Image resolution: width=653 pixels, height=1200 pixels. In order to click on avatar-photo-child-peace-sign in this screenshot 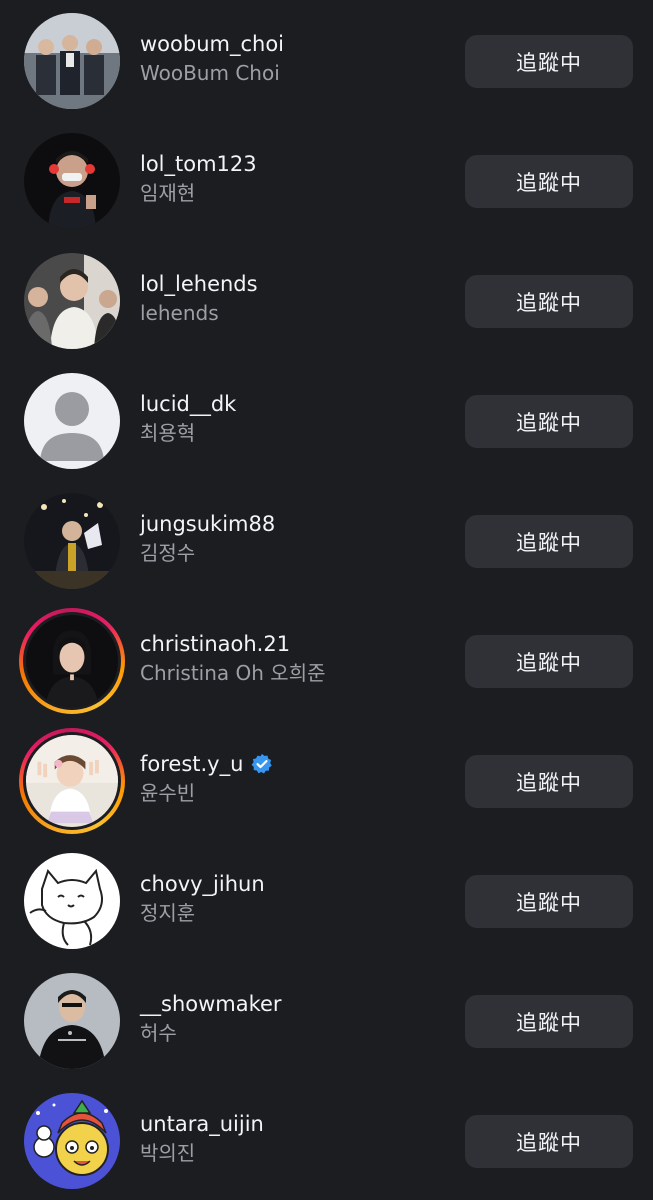, I will do `click(72, 781)`.